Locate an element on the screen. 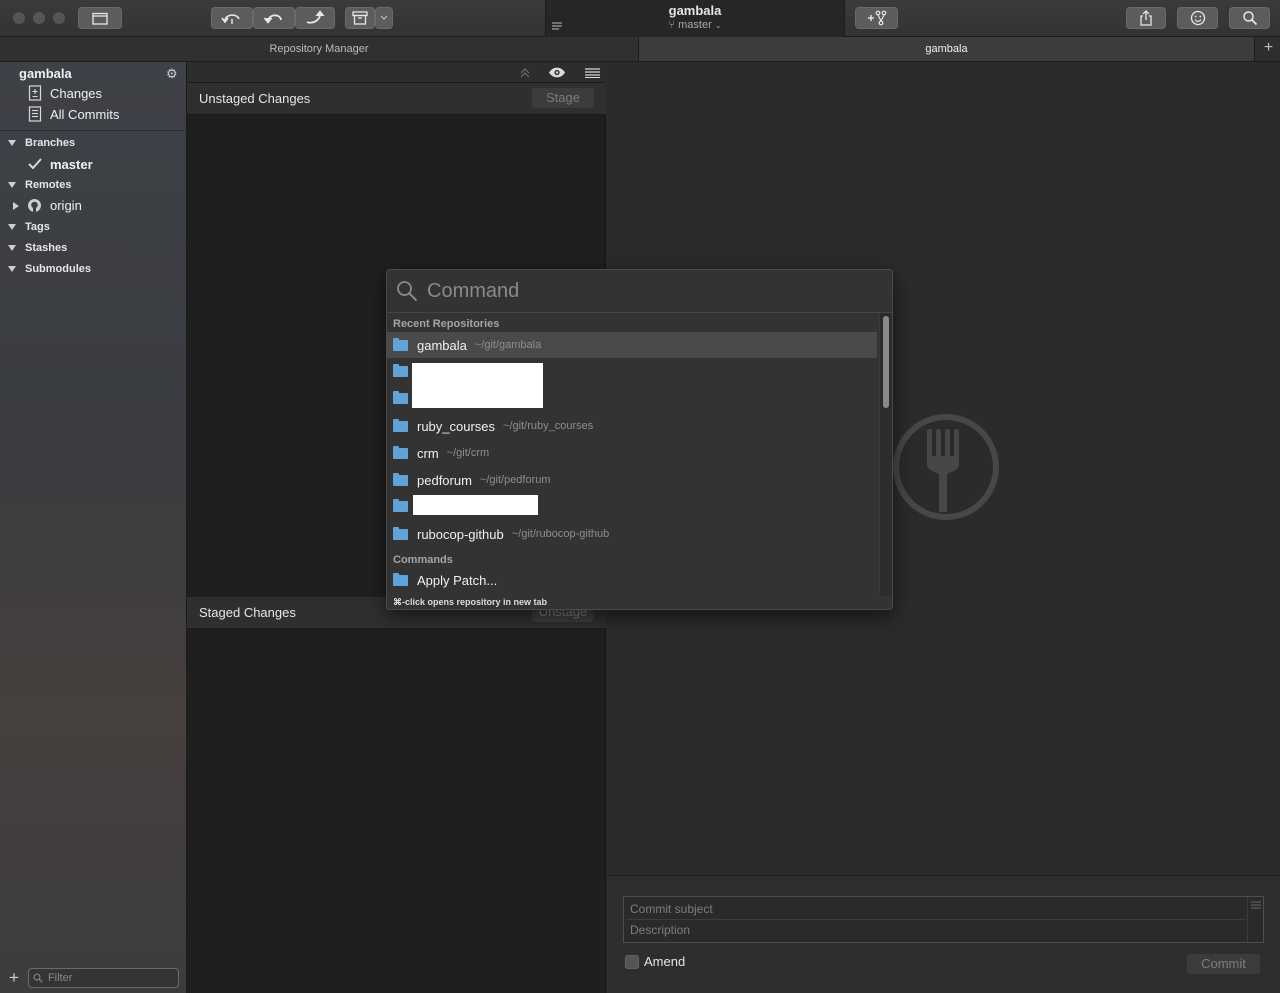 Image resolution: width=1280 pixels, height=993 pixels. sidebar-item-changes: Changes is located at coordinates (65, 93).